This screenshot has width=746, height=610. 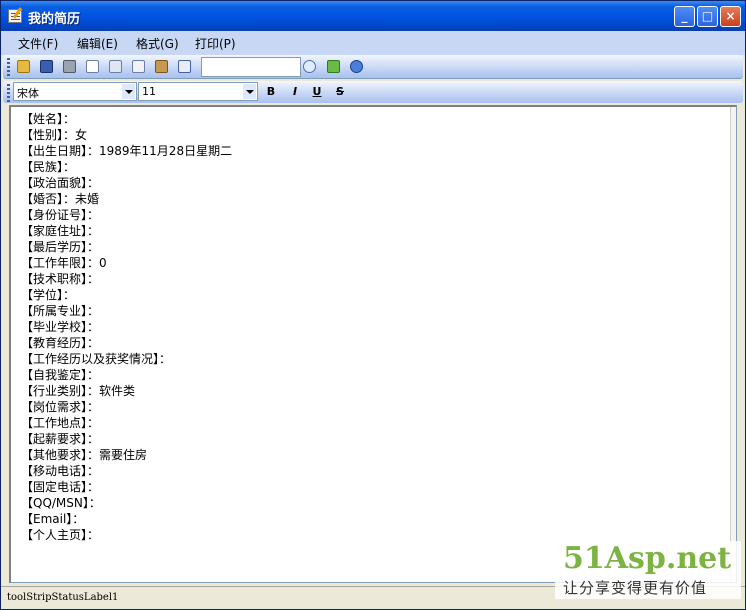 What do you see at coordinates (198, 91) in the screenshot?
I see `font-size-select: 11` at bounding box center [198, 91].